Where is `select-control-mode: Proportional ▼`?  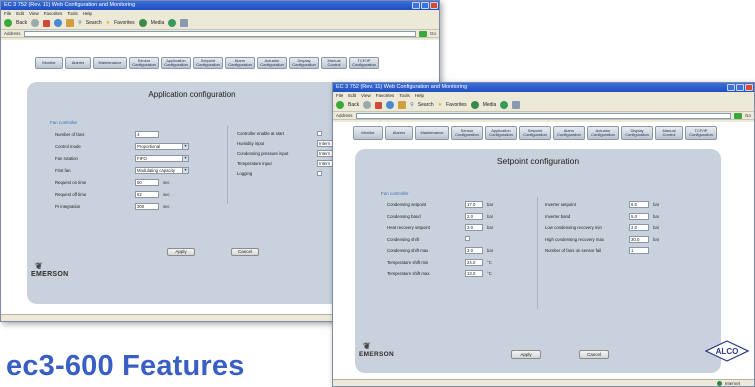 select-control-mode: Proportional ▼ is located at coordinates (162, 146).